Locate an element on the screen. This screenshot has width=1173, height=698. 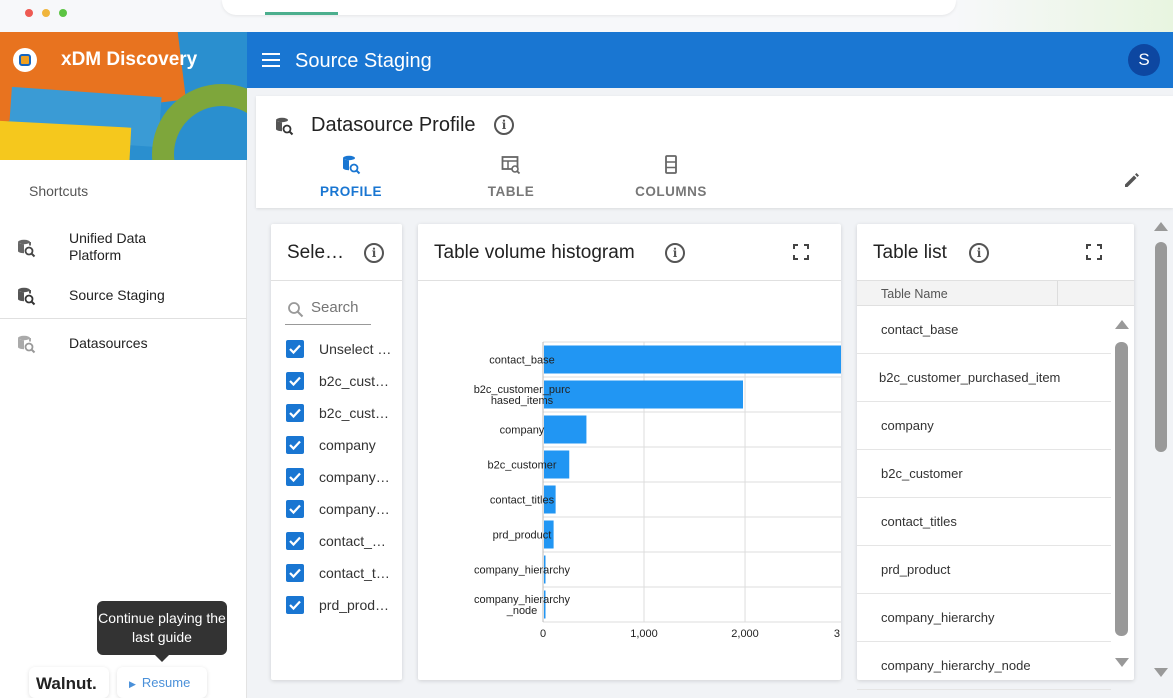
table-row: company_hierarchy is located at coordinates (984, 618).